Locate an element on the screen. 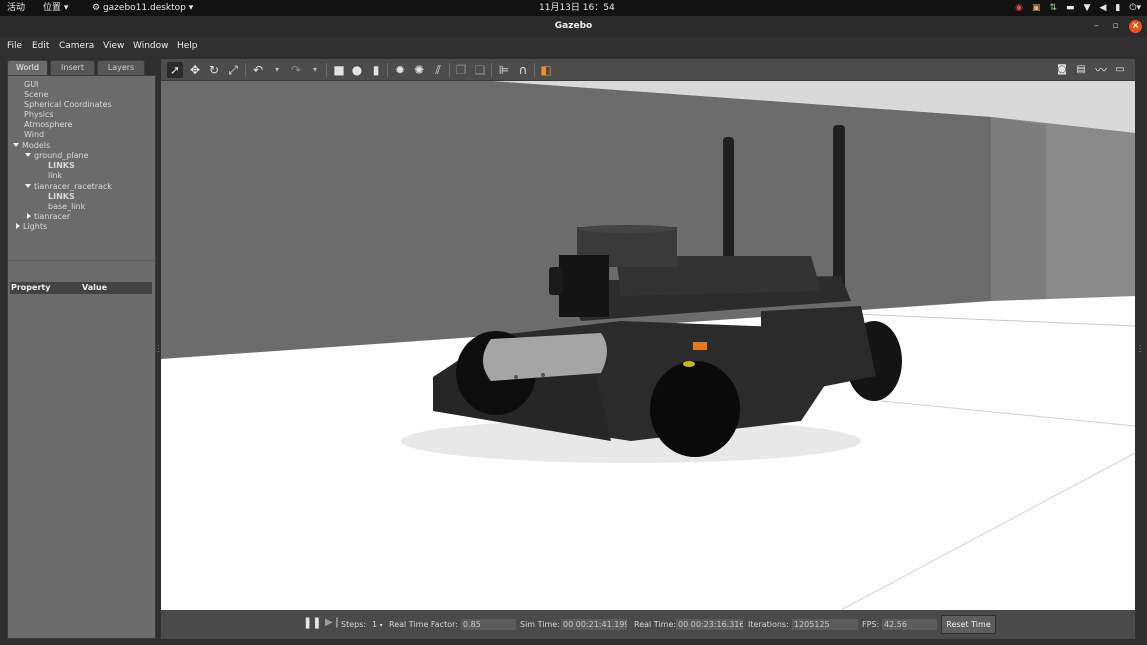 Image resolution: width=1147 pixels, height=645 pixels. menu-file: File is located at coordinates (14, 46).